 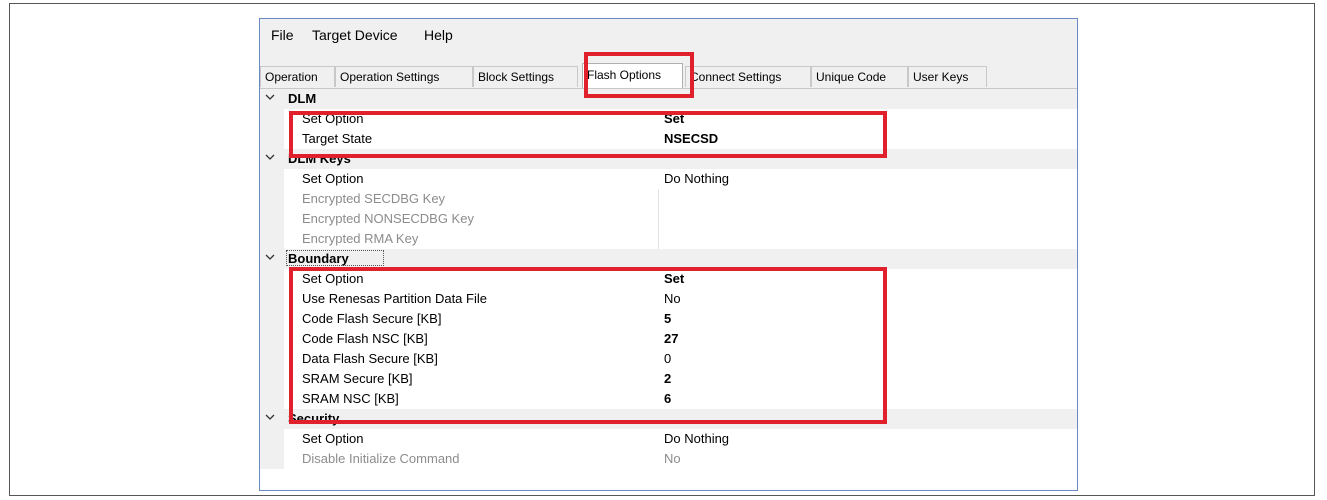 What do you see at coordinates (668, 219) in the screenshot?
I see `property-row: Encrypted NONSECDBG Key` at bounding box center [668, 219].